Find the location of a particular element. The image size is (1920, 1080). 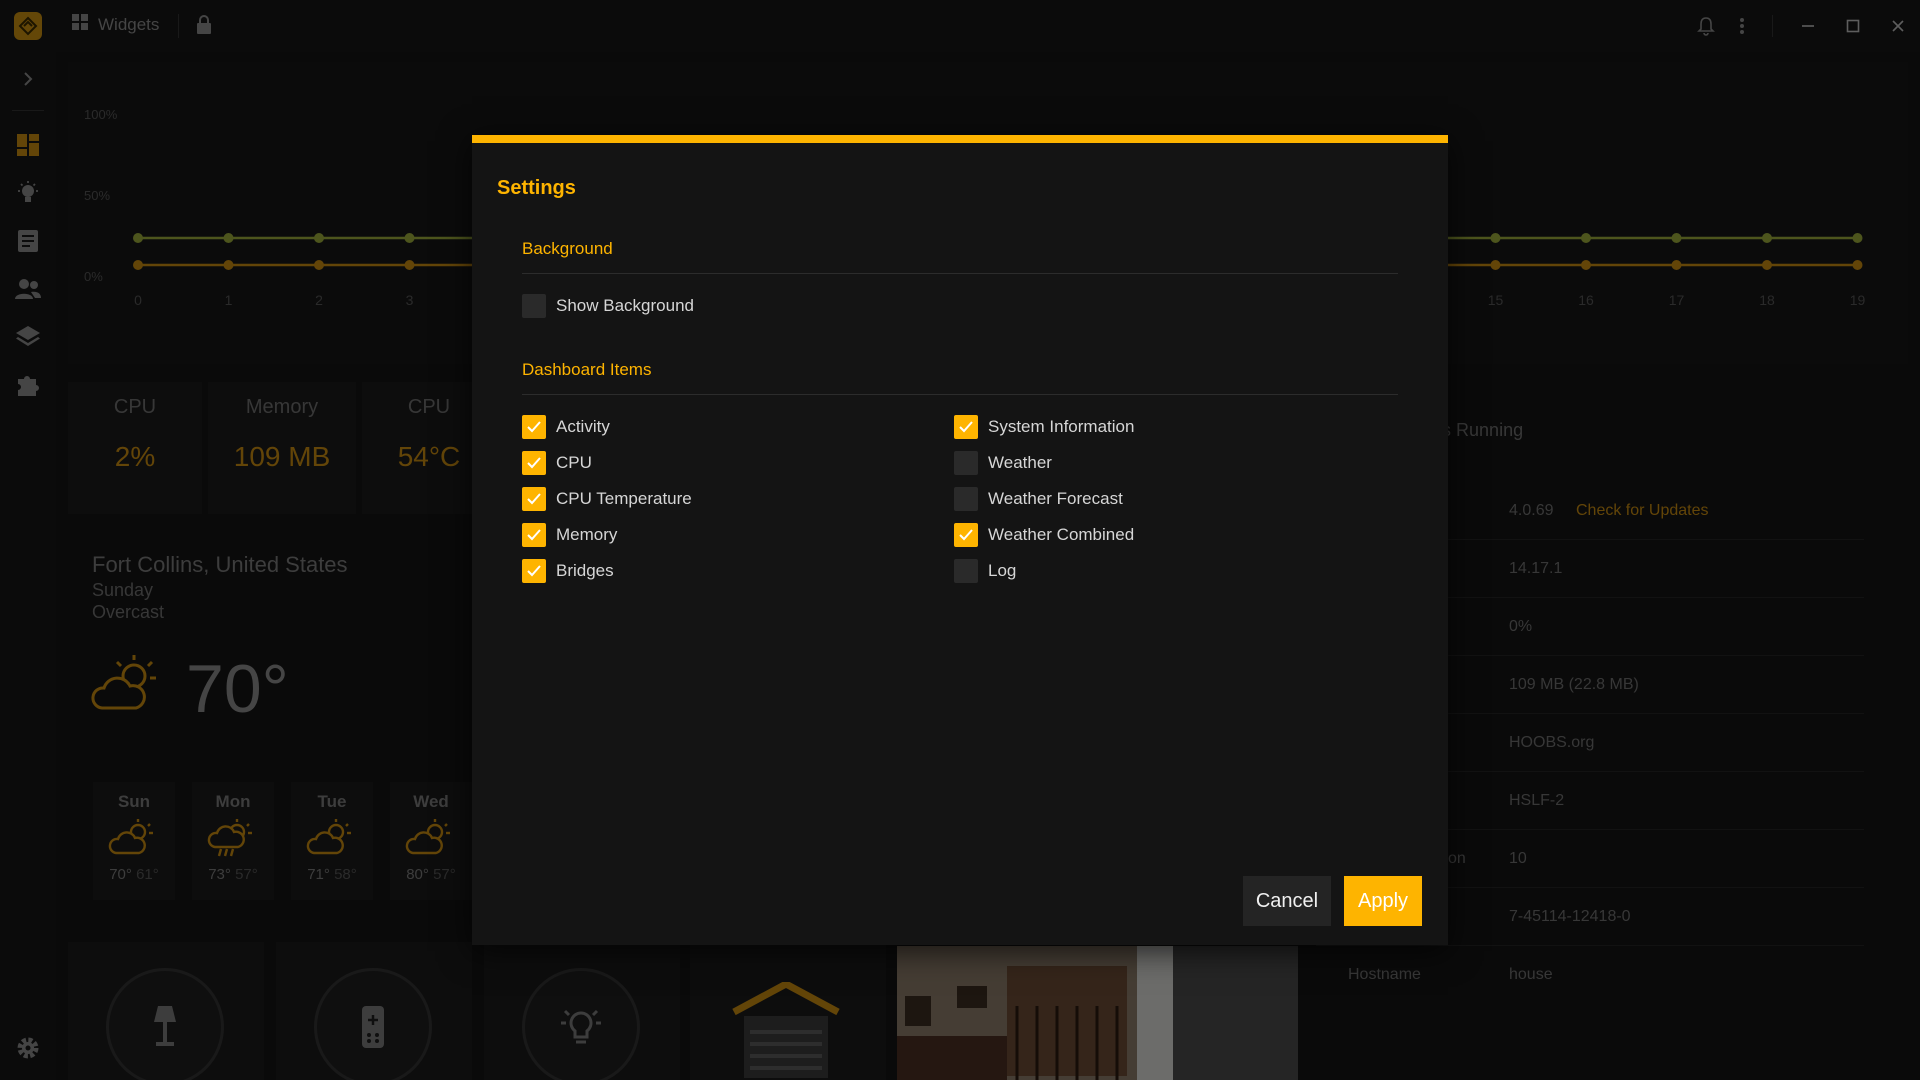

checkbox-label: Memory is located at coordinates (587, 534).